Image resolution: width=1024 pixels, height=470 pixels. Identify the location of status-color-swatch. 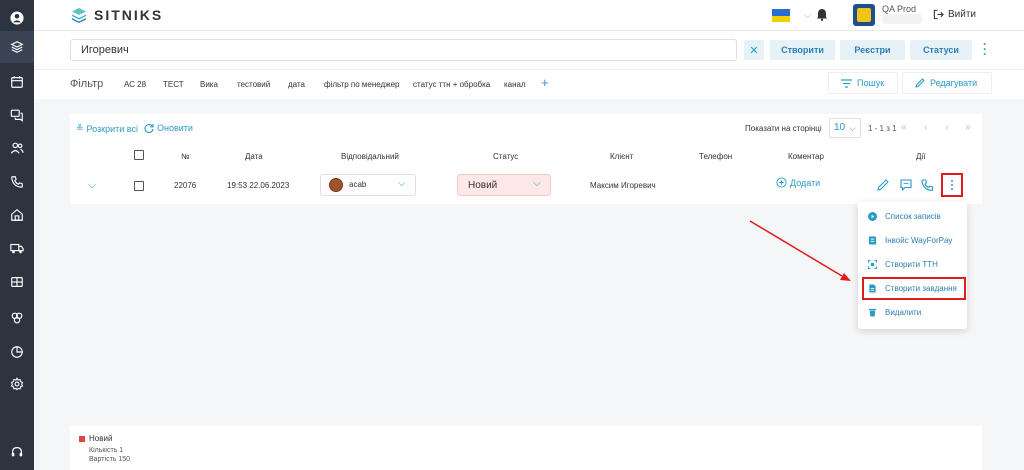
(82, 439).